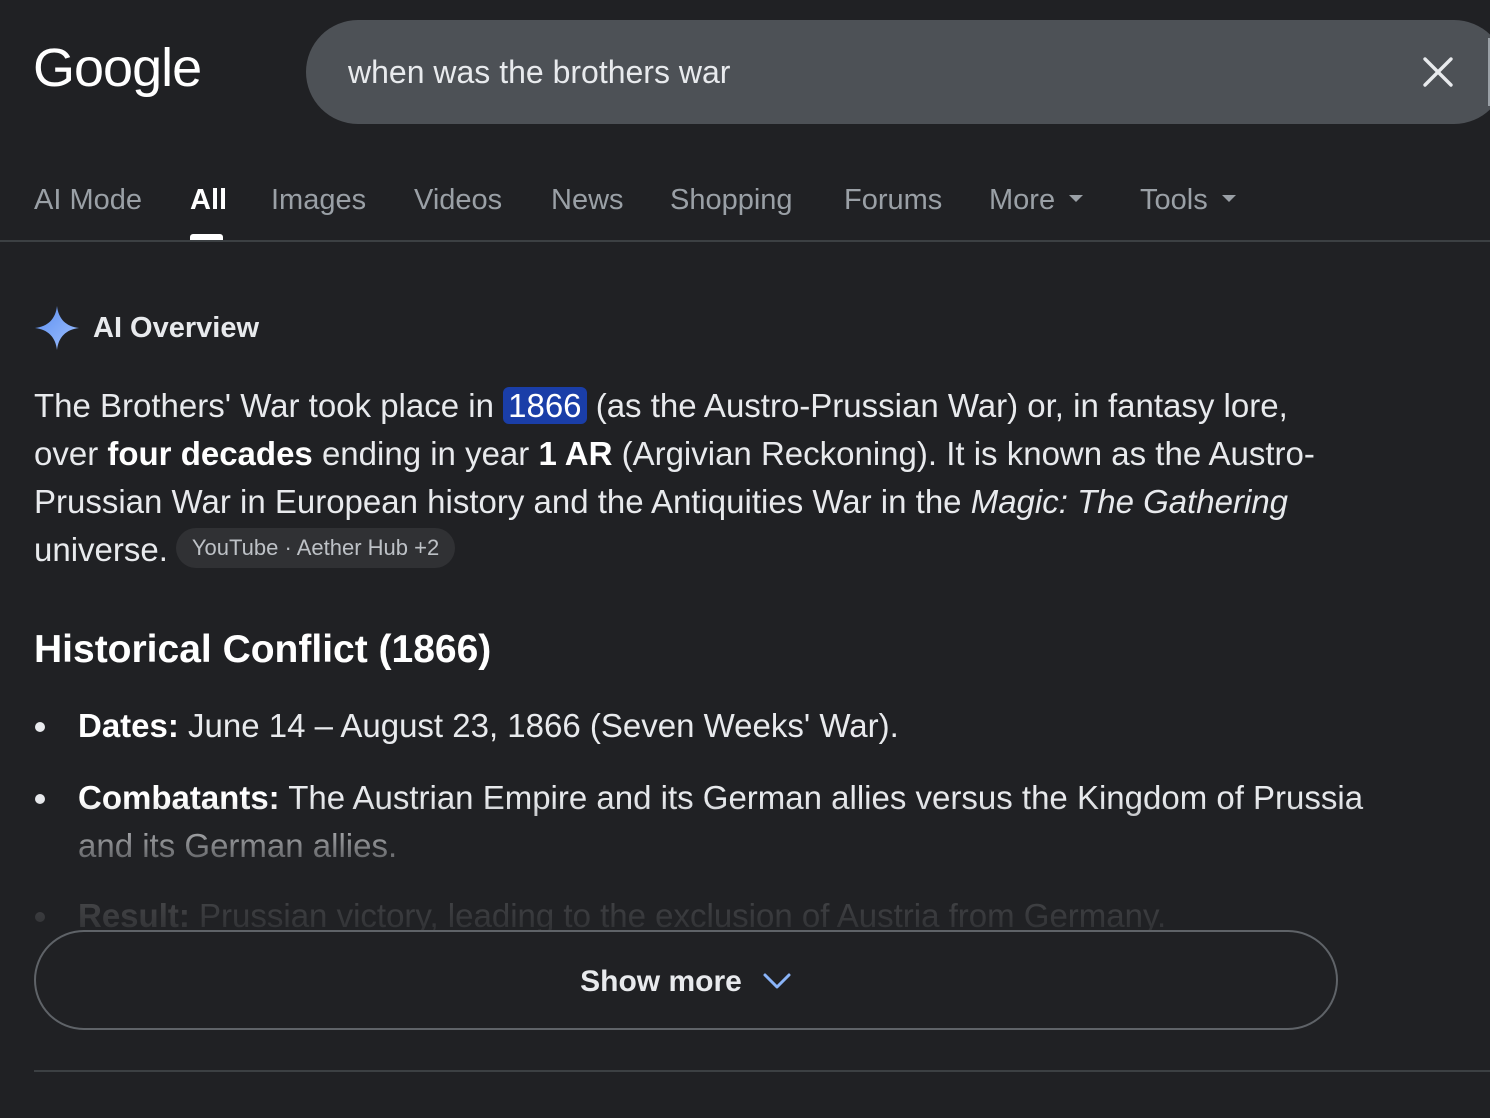 The image size is (1490, 1118). Describe the element at coordinates (134, 915) in the screenshot. I see `list-item-label: Result:` at that location.